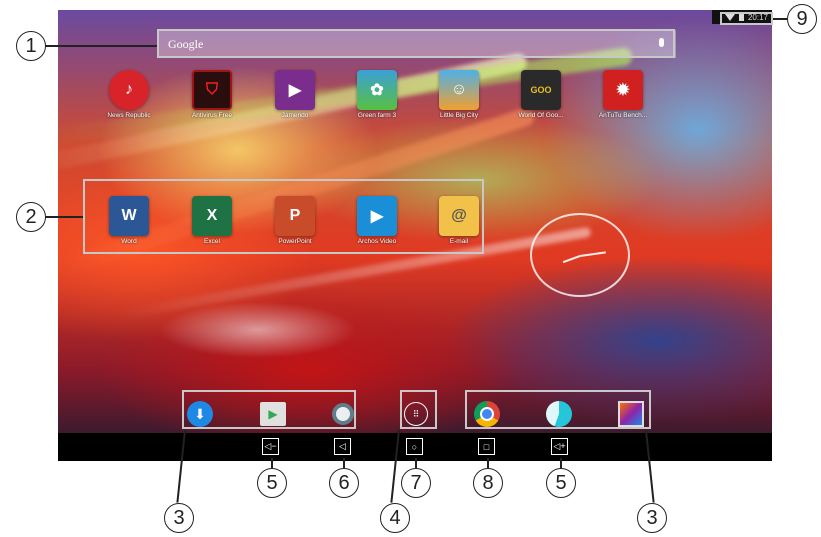  What do you see at coordinates (64, 217) in the screenshot?
I see `callout-2-leader` at bounding box center [64, 217].